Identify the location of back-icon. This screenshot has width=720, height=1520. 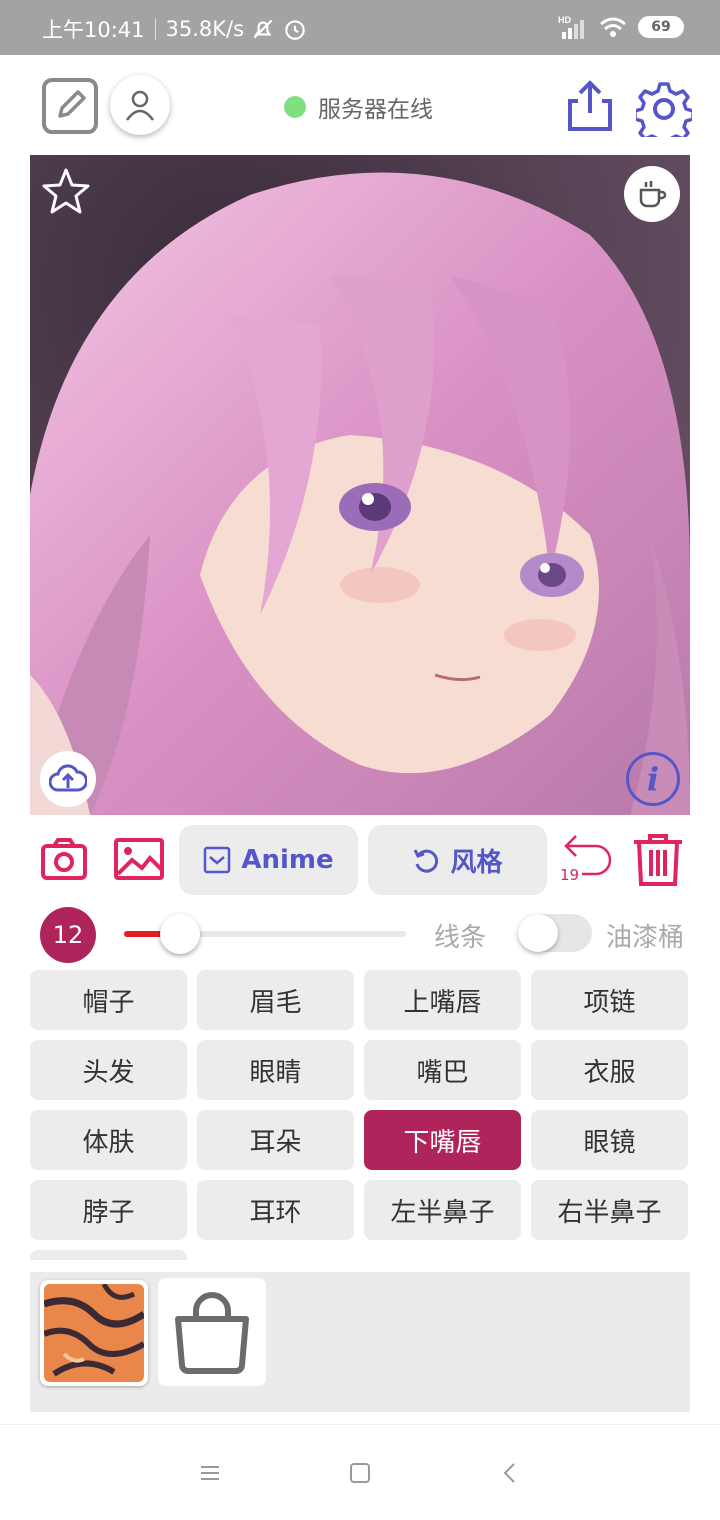
(510, 1473).